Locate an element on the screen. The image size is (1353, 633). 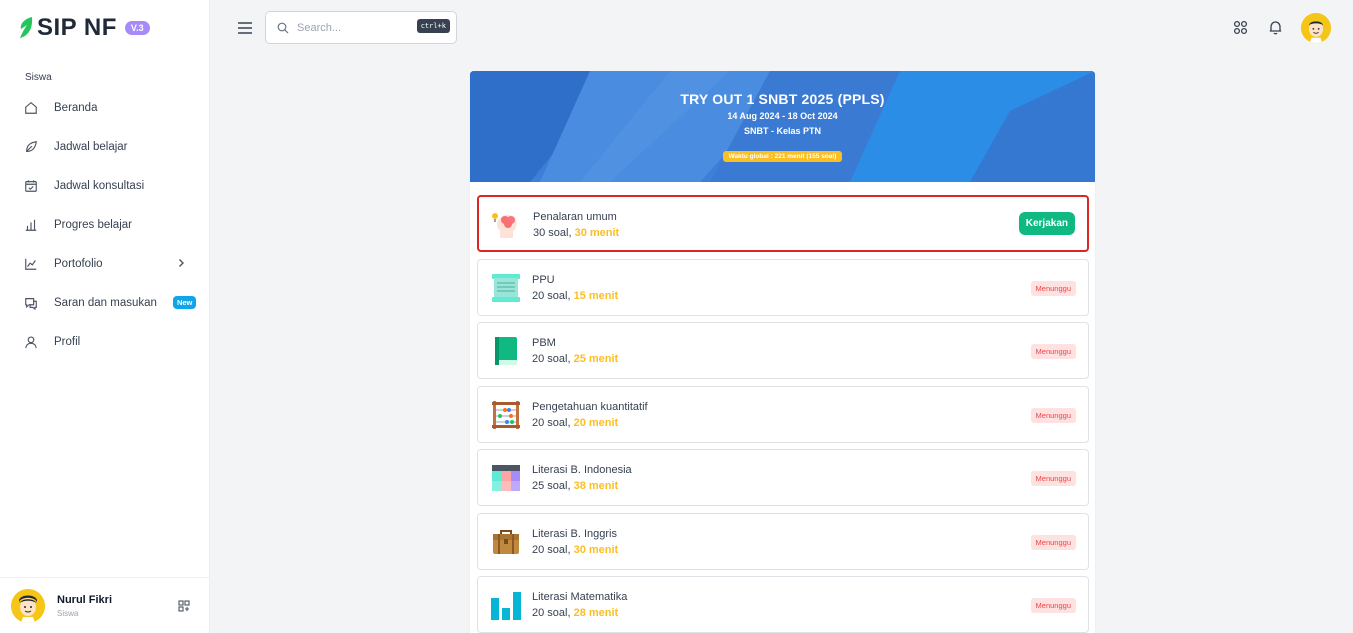
sidebar-item-label: Portofolio is located at coordinates (78, 263).